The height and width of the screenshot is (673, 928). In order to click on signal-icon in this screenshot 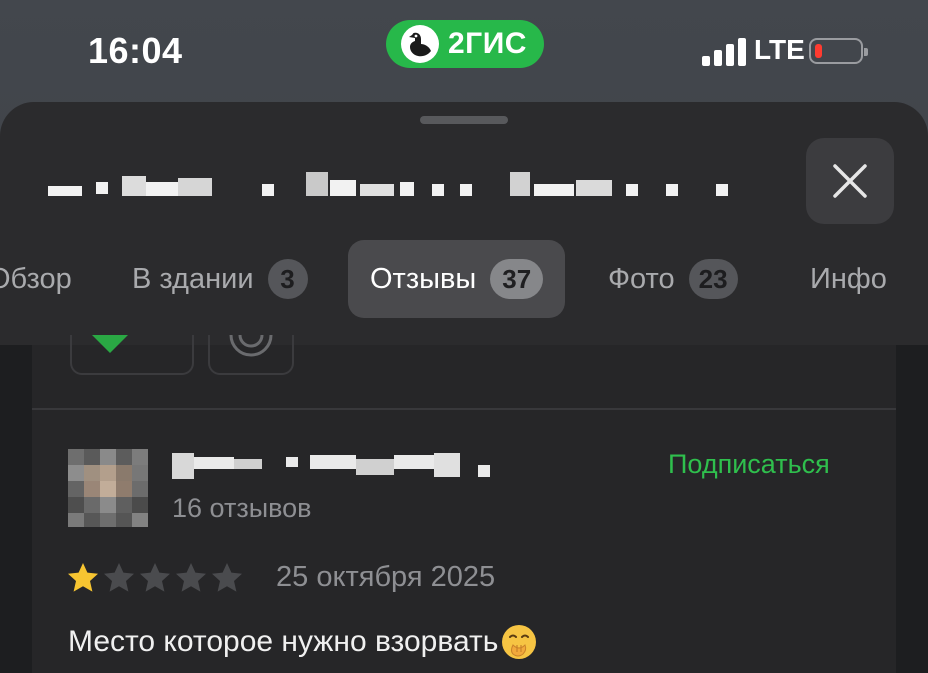, I will do `click(724, 52)`.